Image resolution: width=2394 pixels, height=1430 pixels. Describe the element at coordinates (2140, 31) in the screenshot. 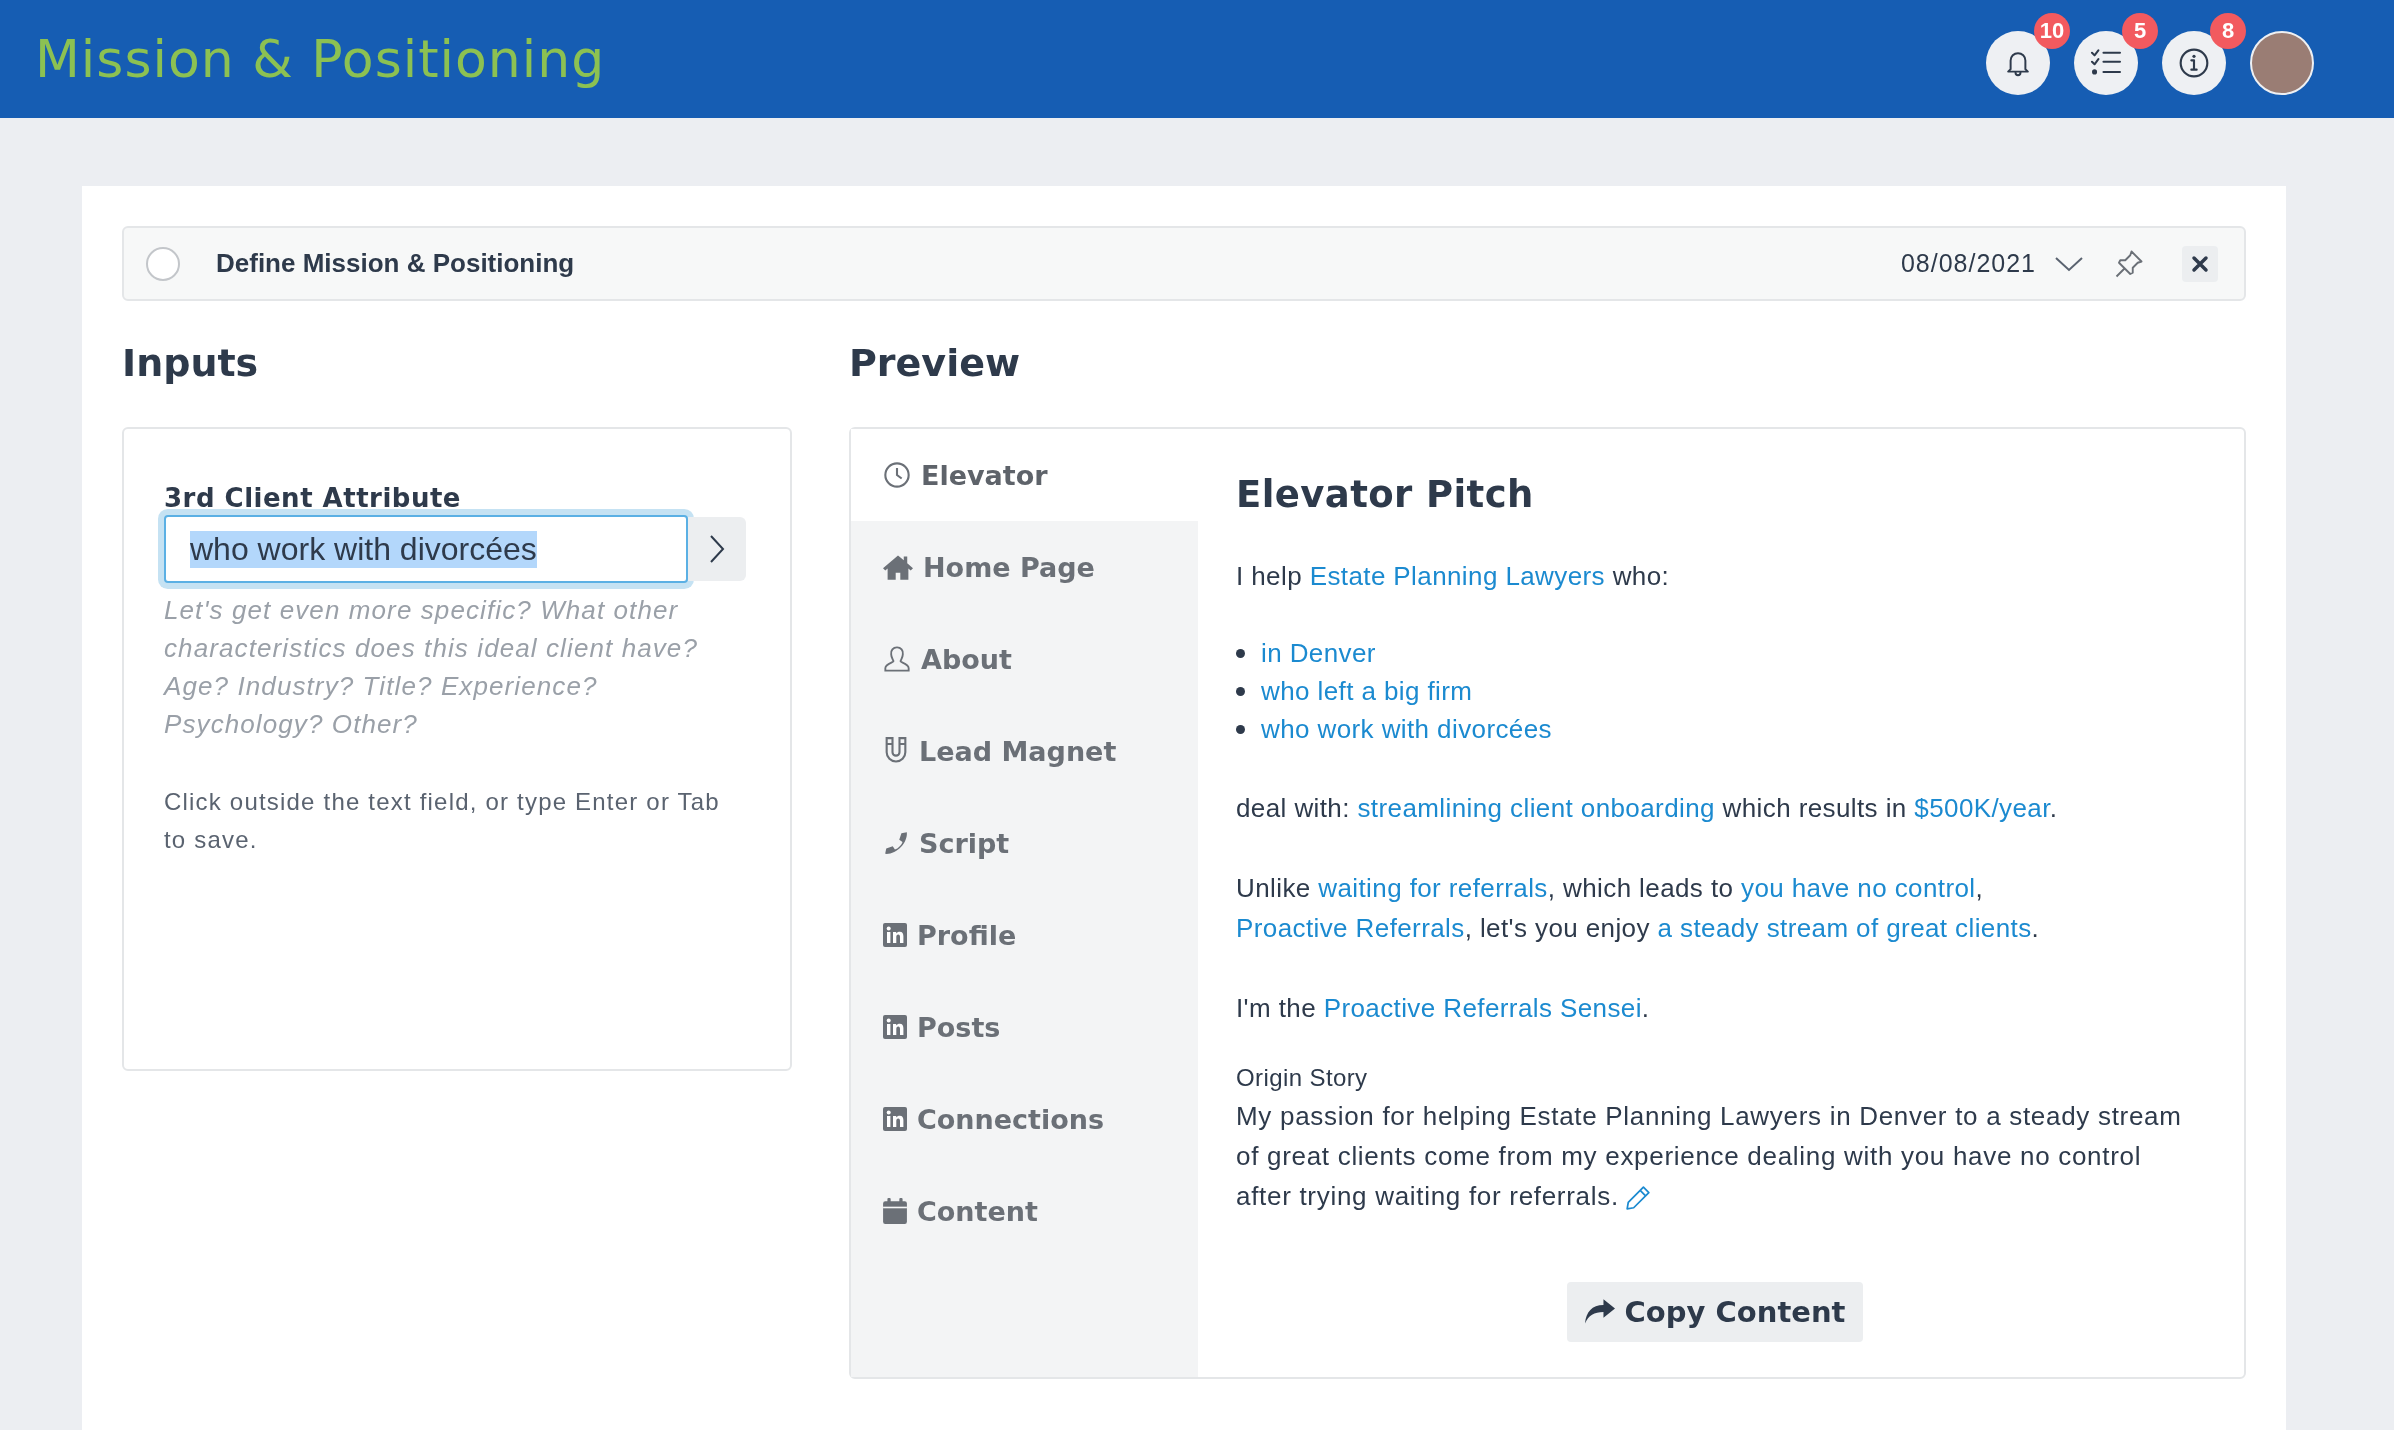

I see `count-badge: 5` at that location.